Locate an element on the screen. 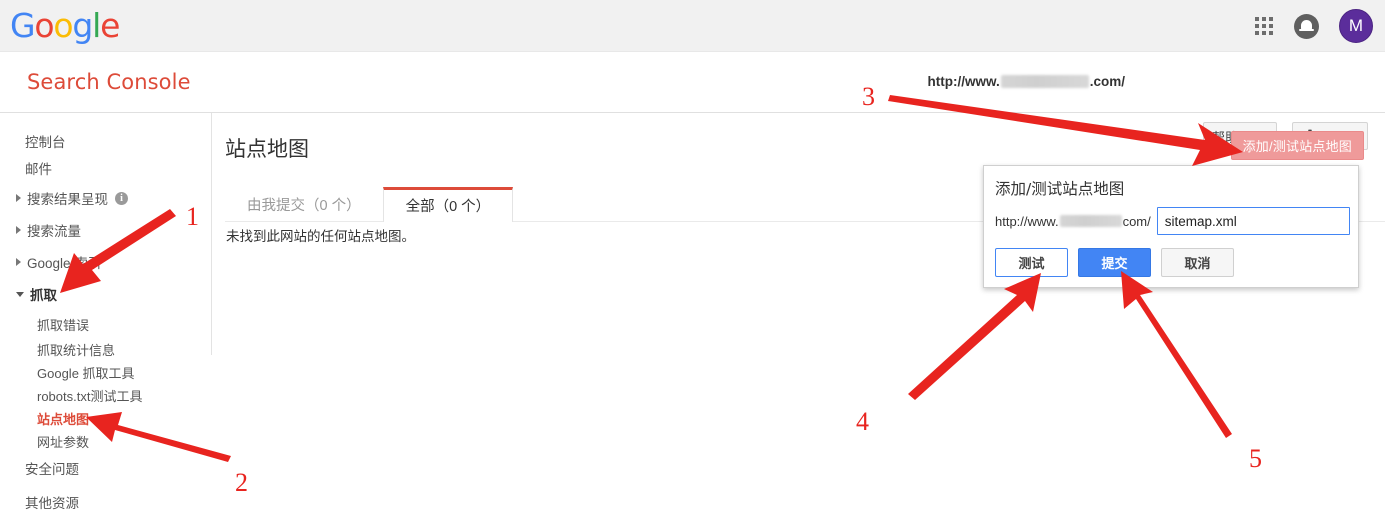 This screenshot has width=1385, height=521. page-product-title: Search Console is located at coordinates (109, 82).